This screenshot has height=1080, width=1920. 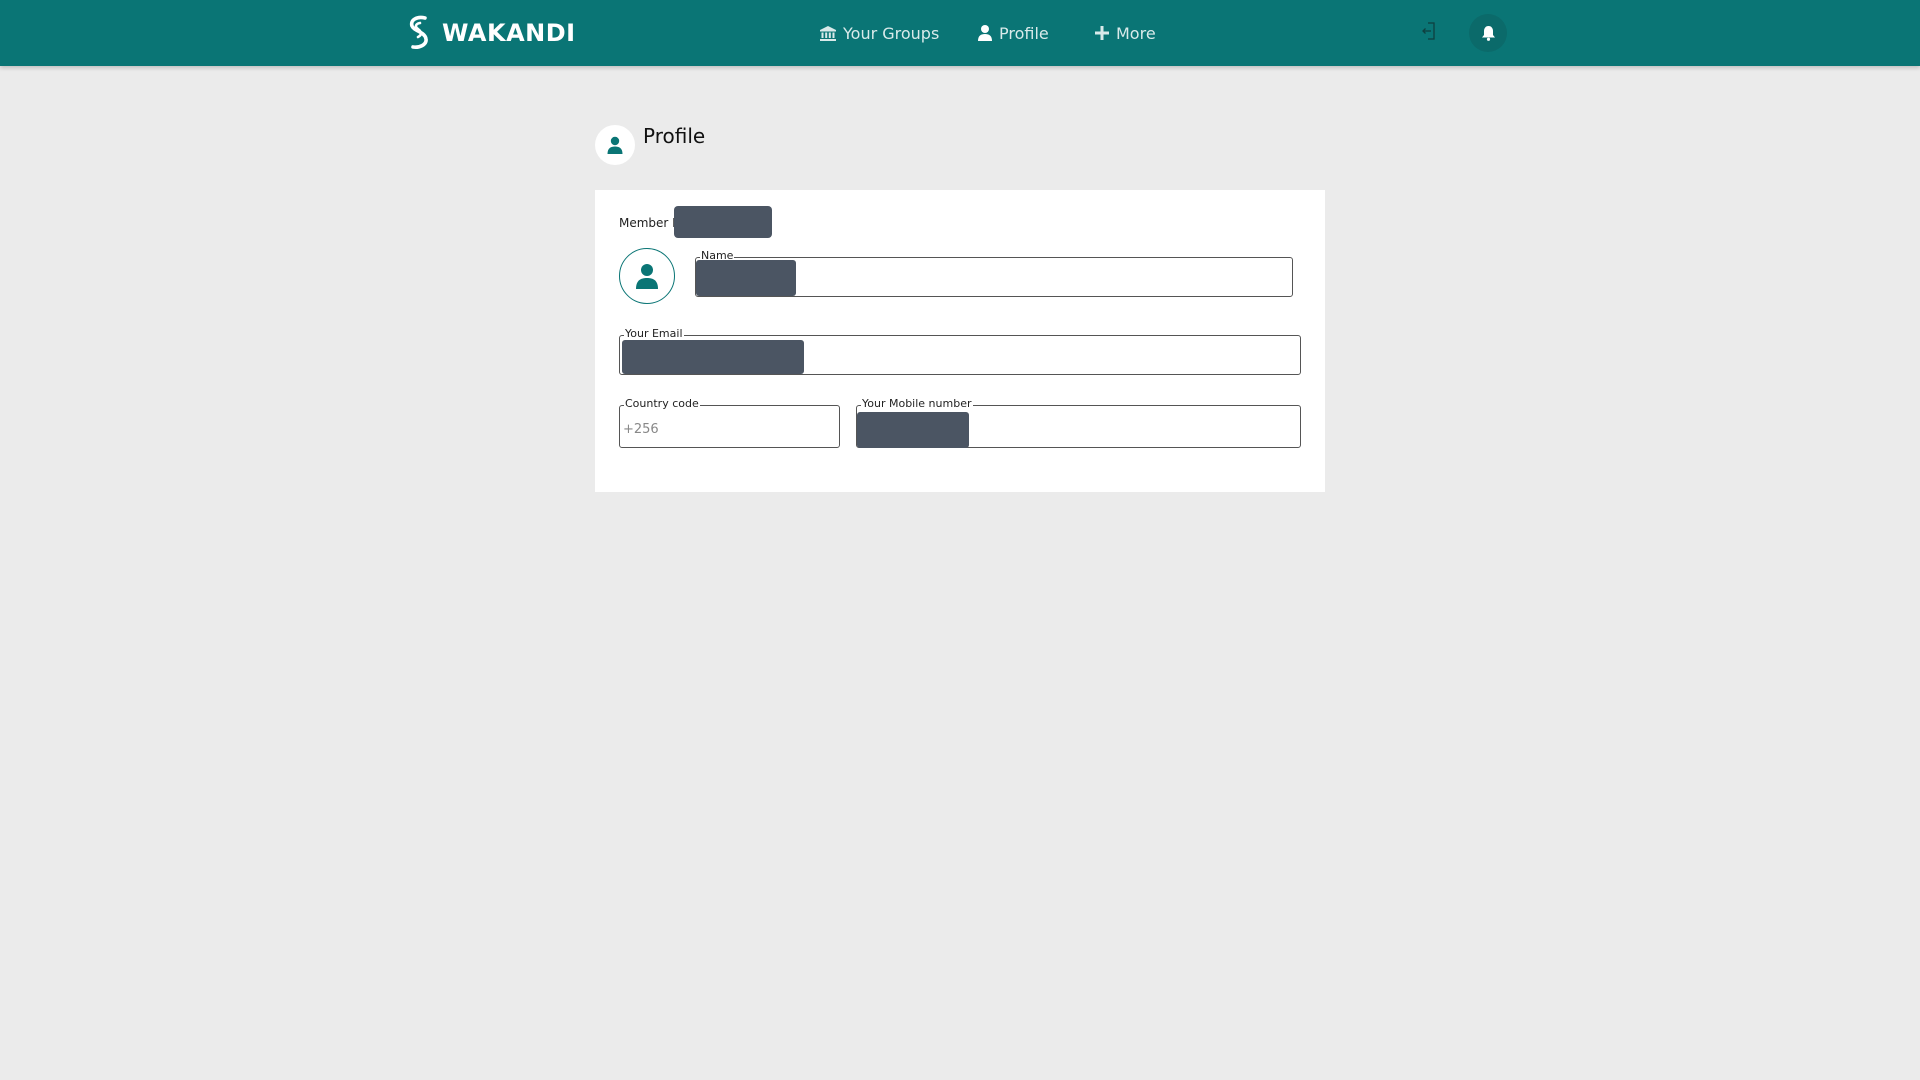 What do you see at coordinates (1102, 33) in the screenshot?
I see `plus-icon` at bounding box center [1102, 33].